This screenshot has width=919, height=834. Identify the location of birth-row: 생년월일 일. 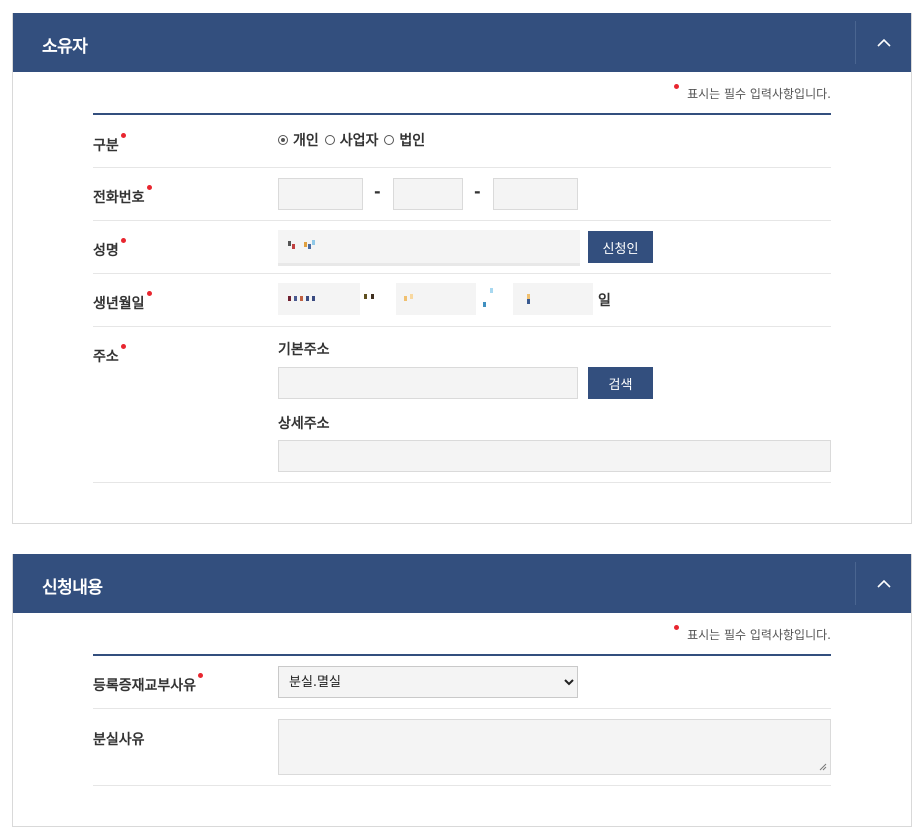
(462, 300).